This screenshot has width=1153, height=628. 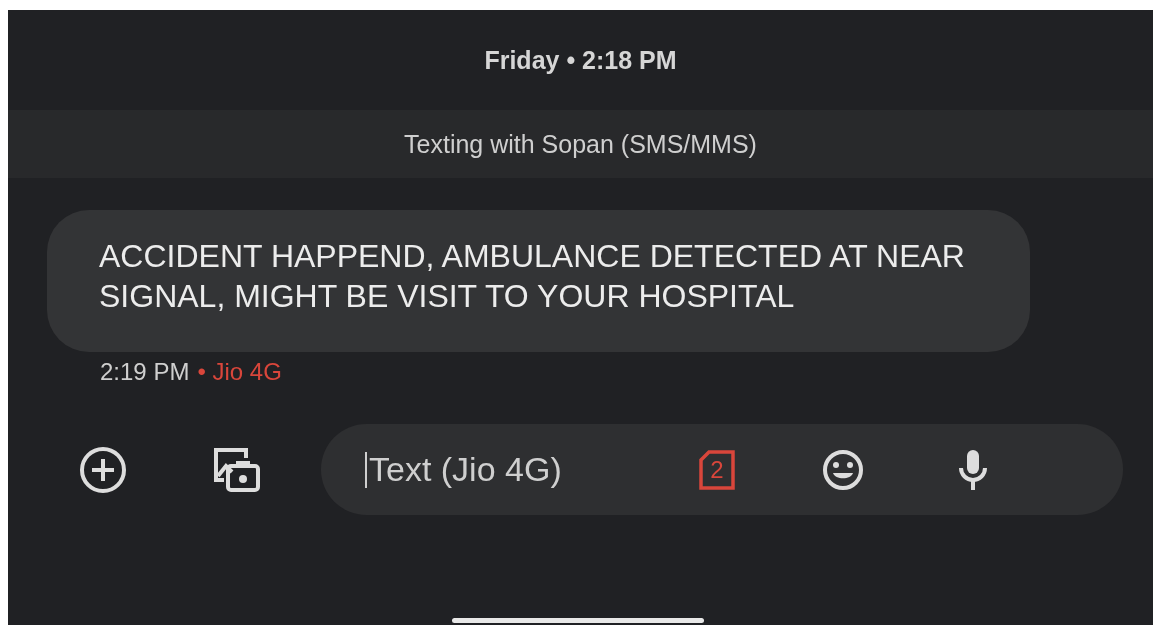 What do you see at coordinates (366, 469) in the screenshot?
I see `text-cursor` at bounding box center [366, 469].